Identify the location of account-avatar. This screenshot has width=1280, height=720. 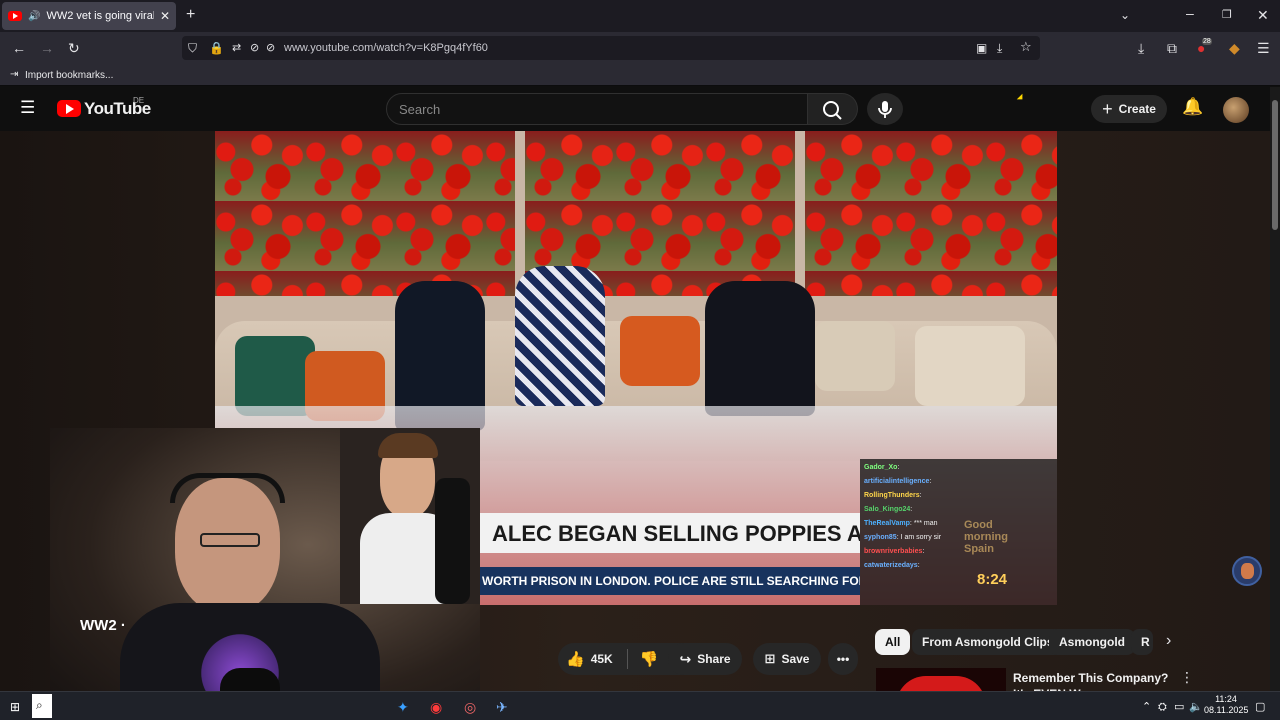
(1236, 110).